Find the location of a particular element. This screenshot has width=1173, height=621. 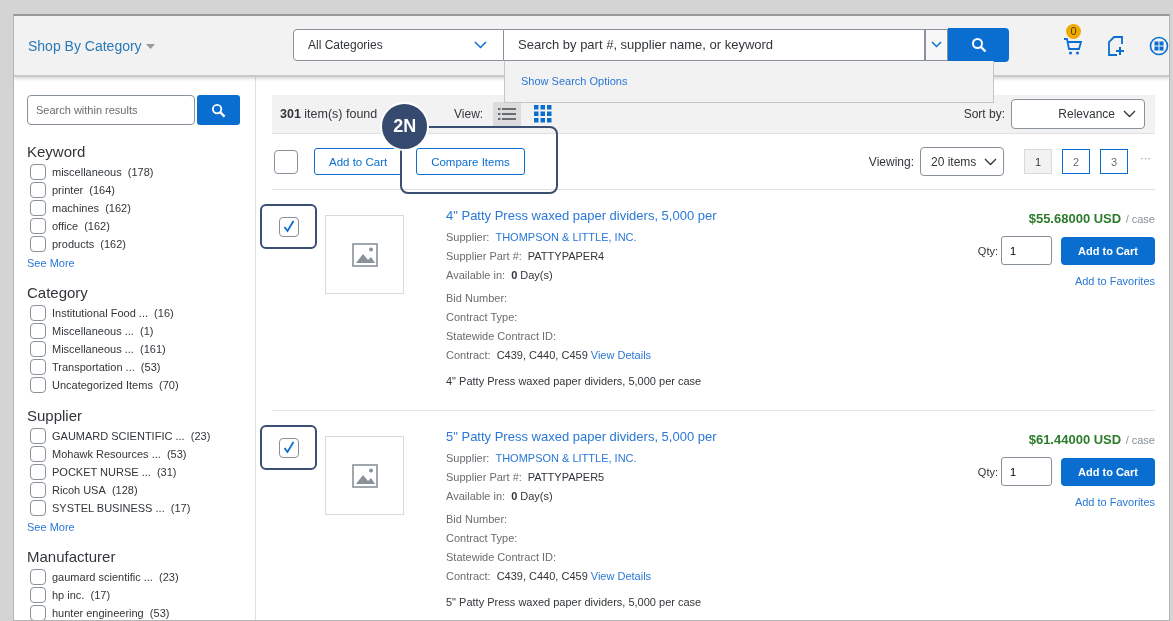

shop-by-category-menu: Shop By Category is located at coordinates (160, 45).